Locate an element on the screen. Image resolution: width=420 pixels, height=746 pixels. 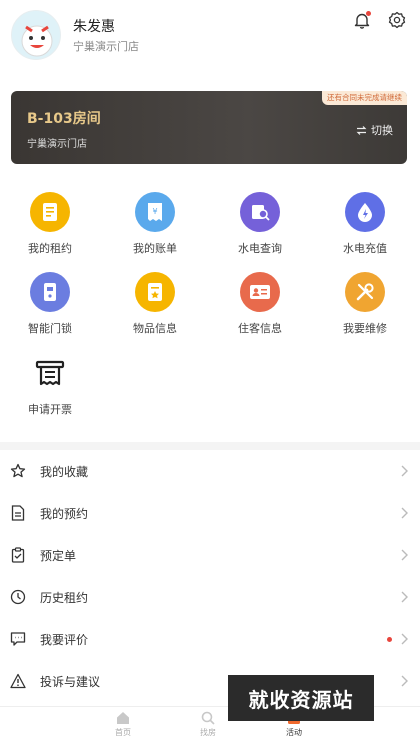
tab-home: 首页 is located at coordinates (123, 728).